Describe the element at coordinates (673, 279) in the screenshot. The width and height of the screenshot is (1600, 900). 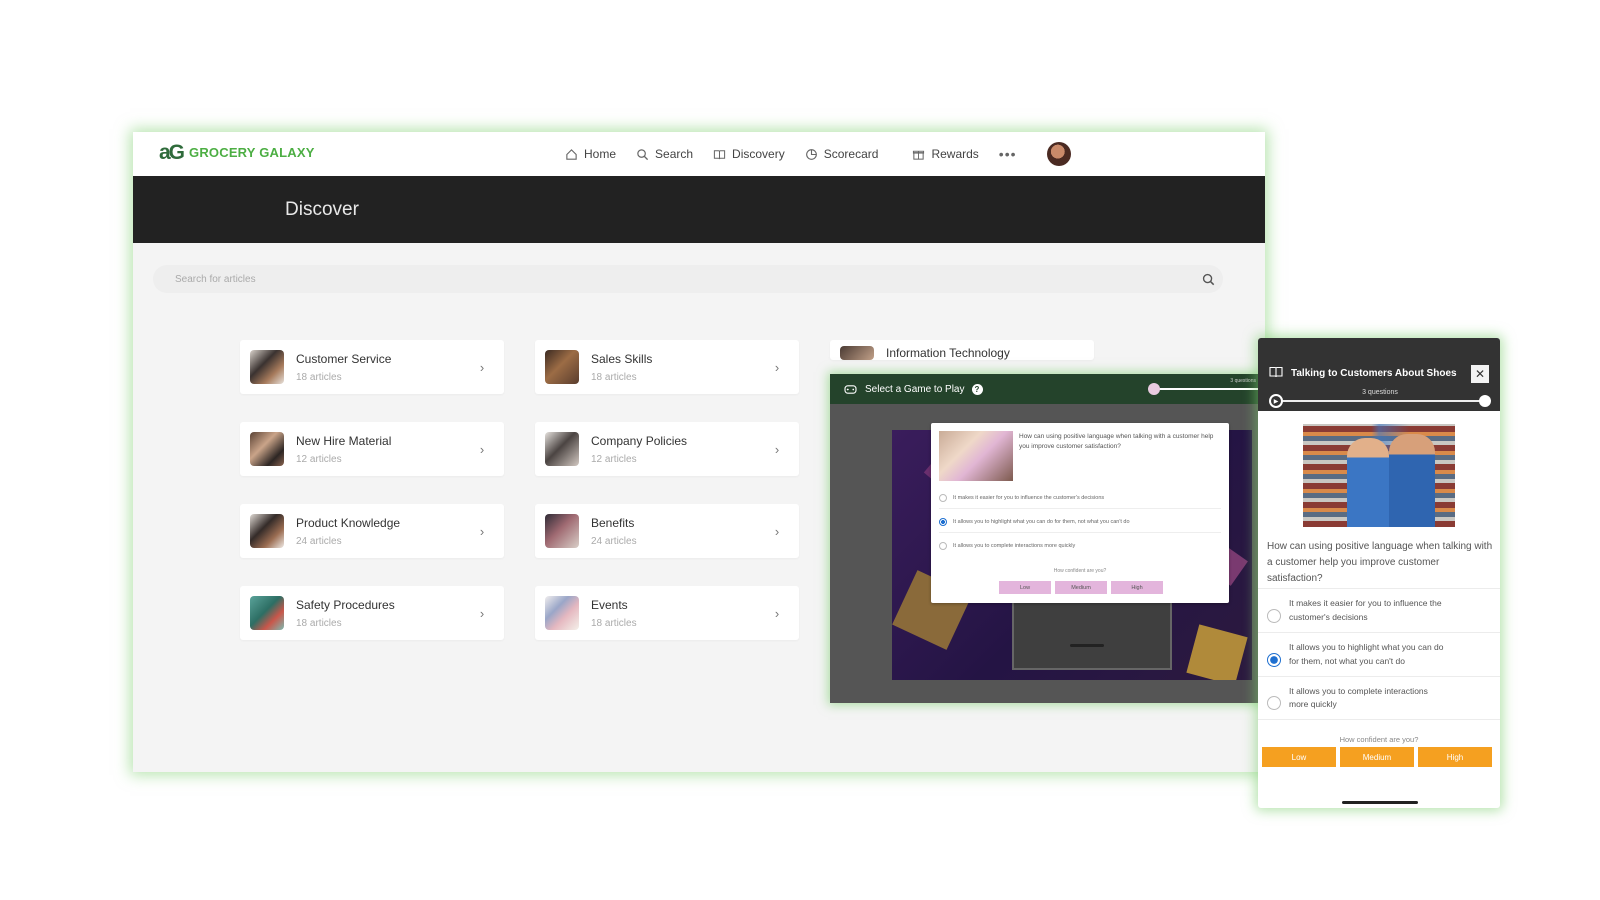
I see `search-input` at that location.